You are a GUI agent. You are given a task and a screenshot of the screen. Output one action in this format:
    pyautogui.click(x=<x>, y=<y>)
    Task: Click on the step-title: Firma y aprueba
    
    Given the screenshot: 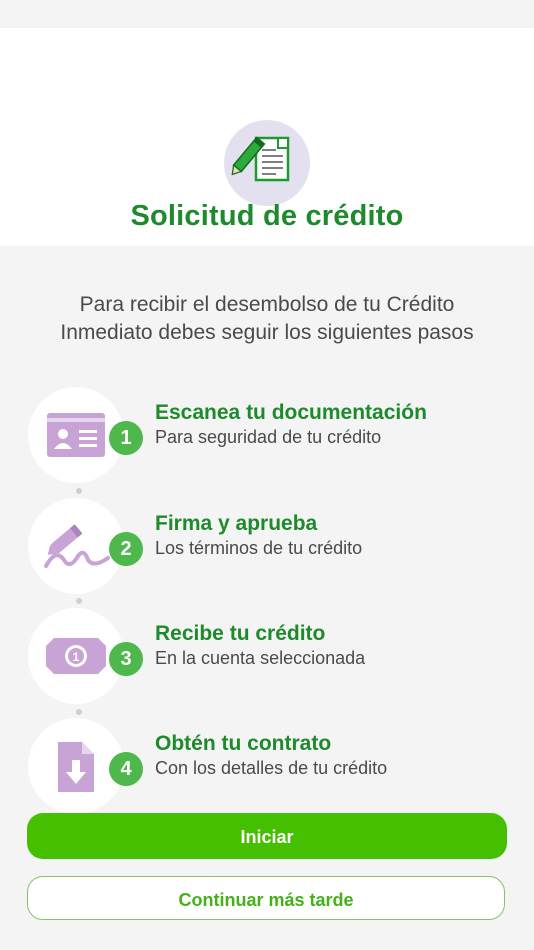 What is the action you would take?
    pyautogui.click(x=236, y=523)
    